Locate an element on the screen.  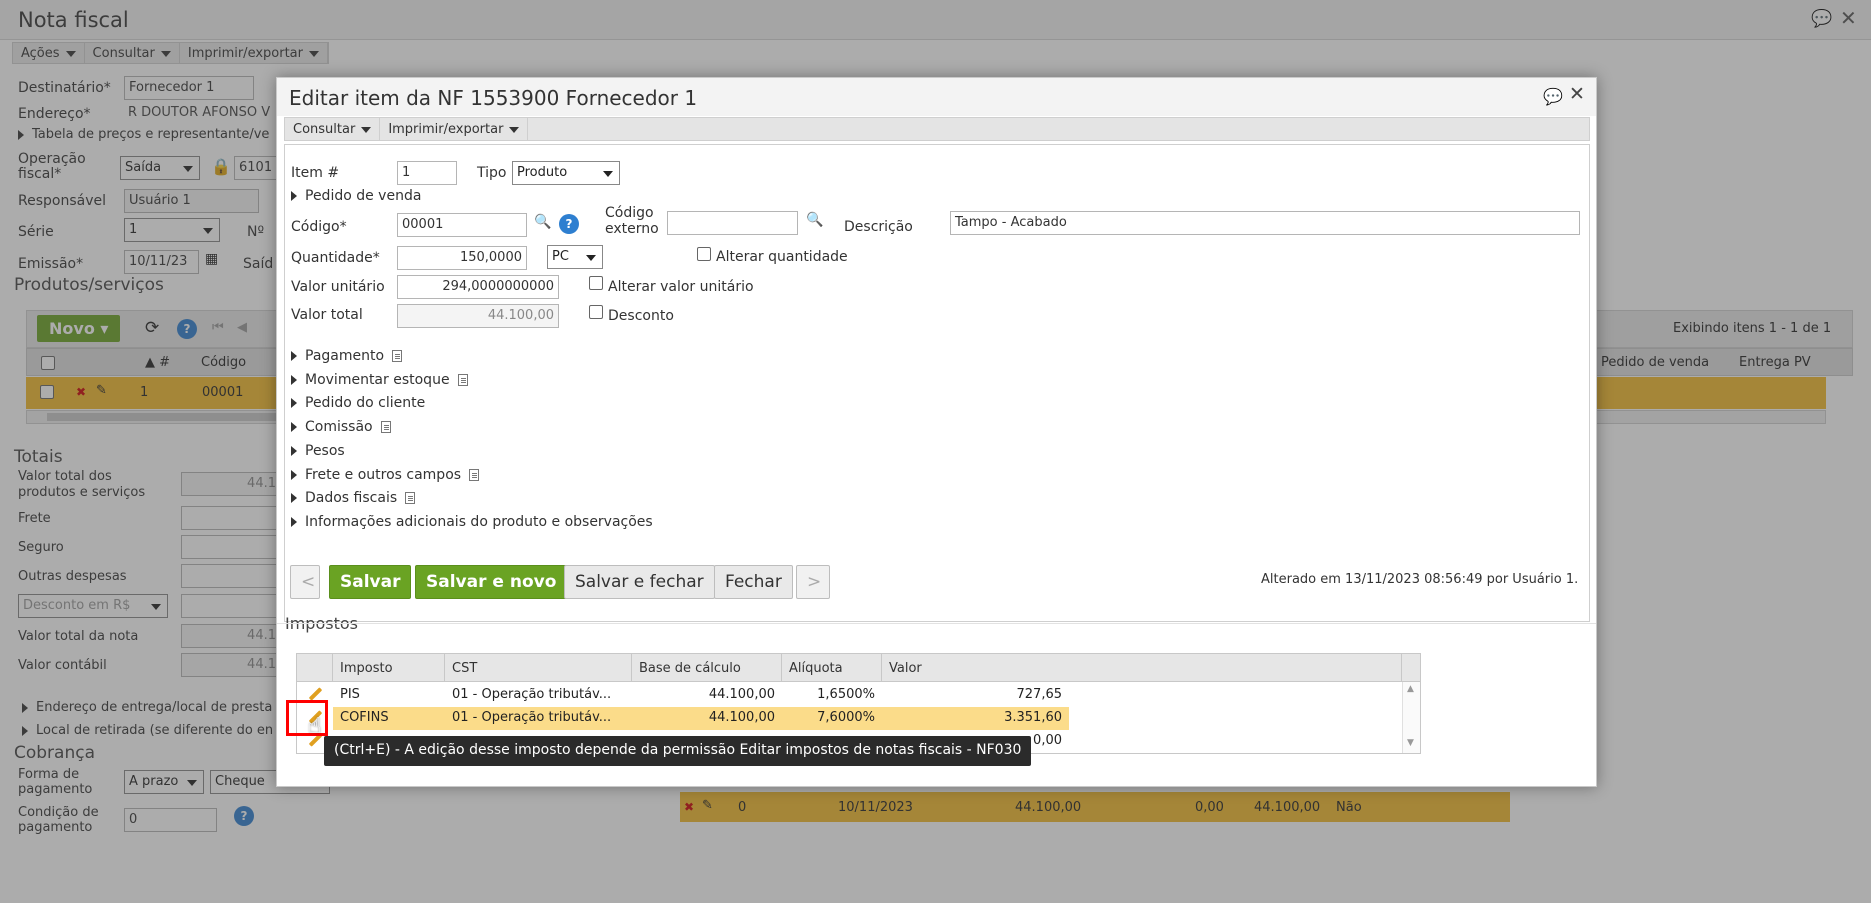
item-label: Item # is located at coordinates (315, 173).